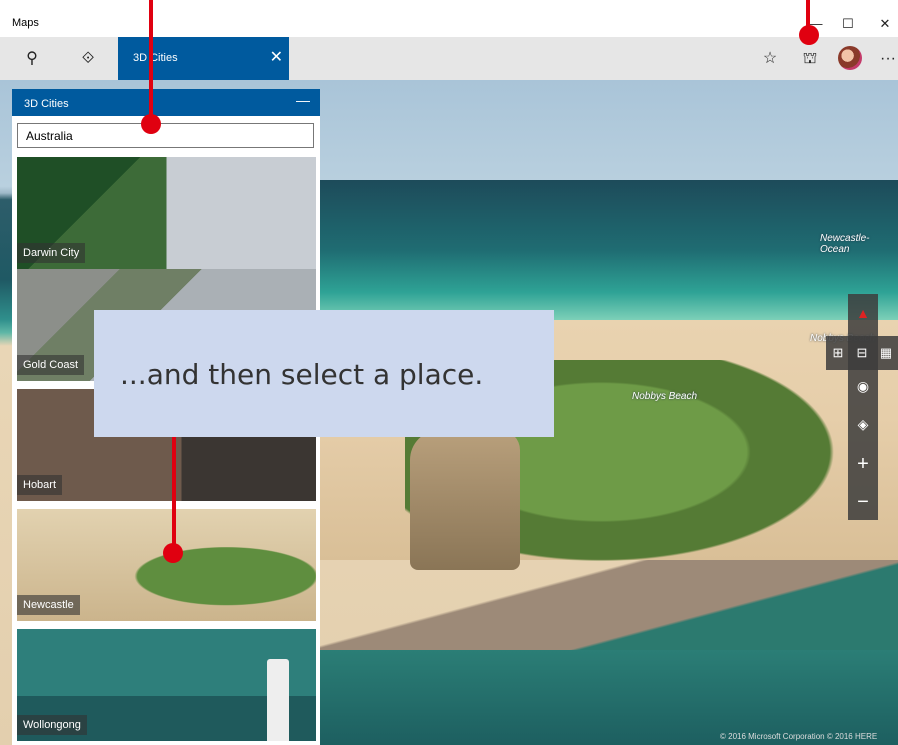 The width and height of the screenshot is (898, 745). I want to click on tilt-controls: ⊞ ⊟ ▦, so click(862, 353).